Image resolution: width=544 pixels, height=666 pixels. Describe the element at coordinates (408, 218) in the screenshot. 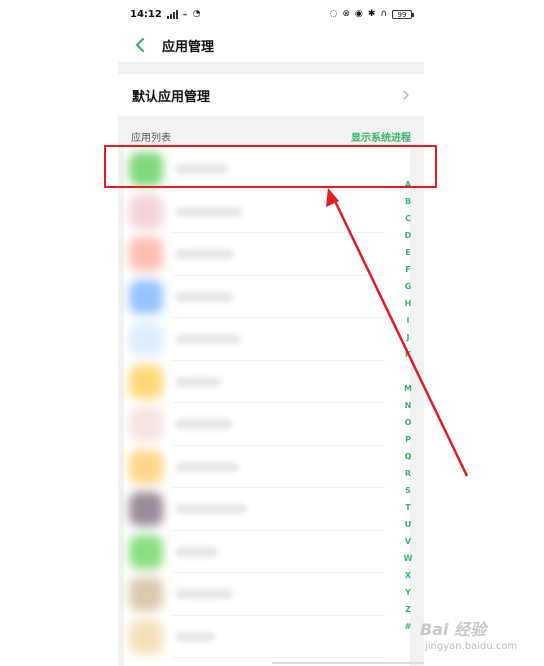

I see `alphabet-index-letter: C` at that location.